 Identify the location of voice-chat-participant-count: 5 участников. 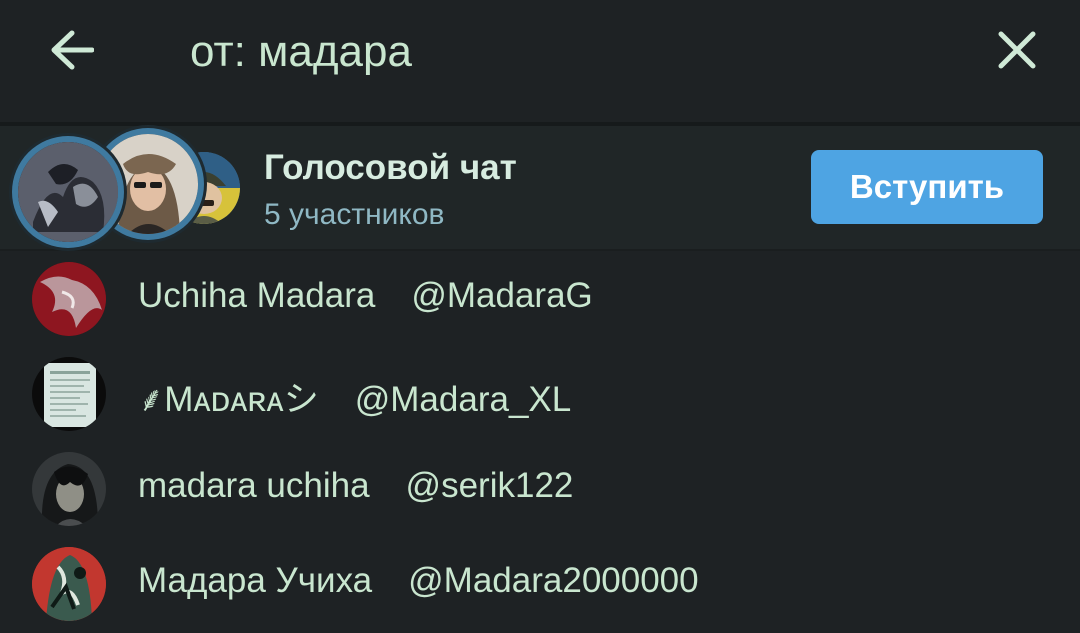
(354, 214).